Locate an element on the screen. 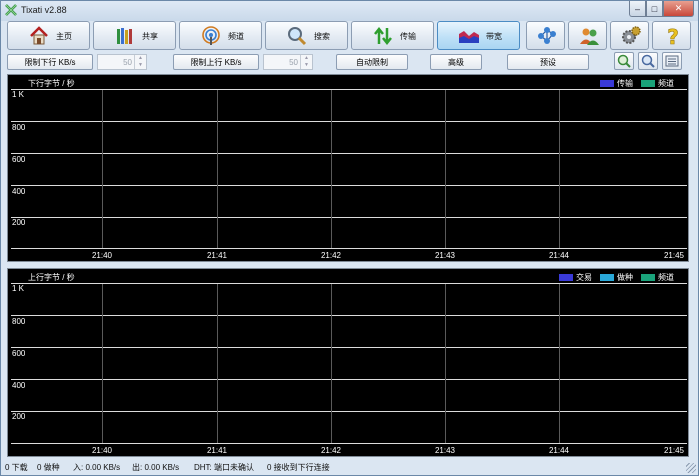  bandwidth-button: 带宽 is located at coordinates (478, 35).